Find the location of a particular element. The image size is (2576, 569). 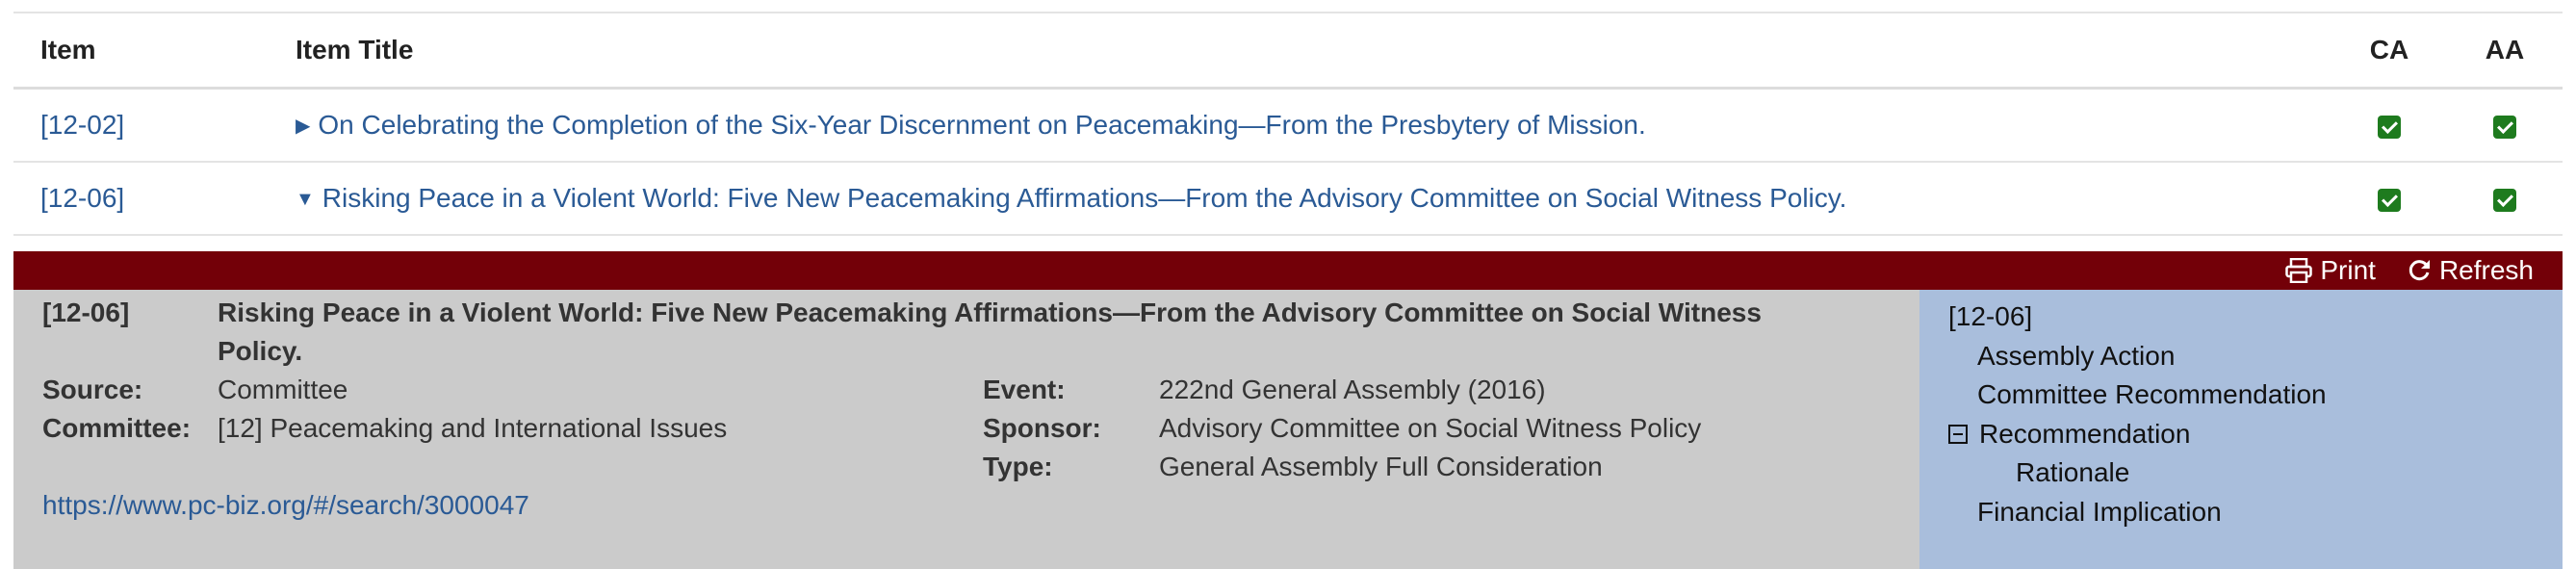

header-item-title: Item Title is located at coordinates (1313, 51).